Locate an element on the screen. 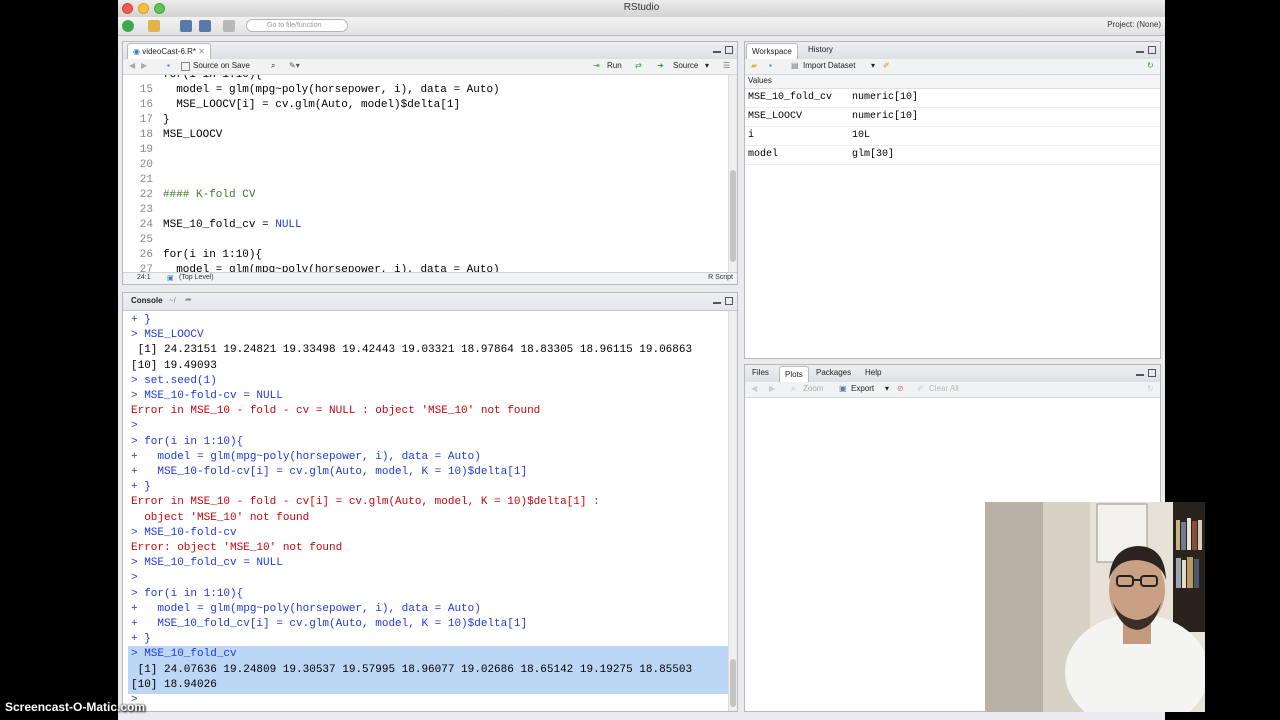 This screenshot has width=1280, height=720. tab-help: Help is located at coordinates (873, 373).